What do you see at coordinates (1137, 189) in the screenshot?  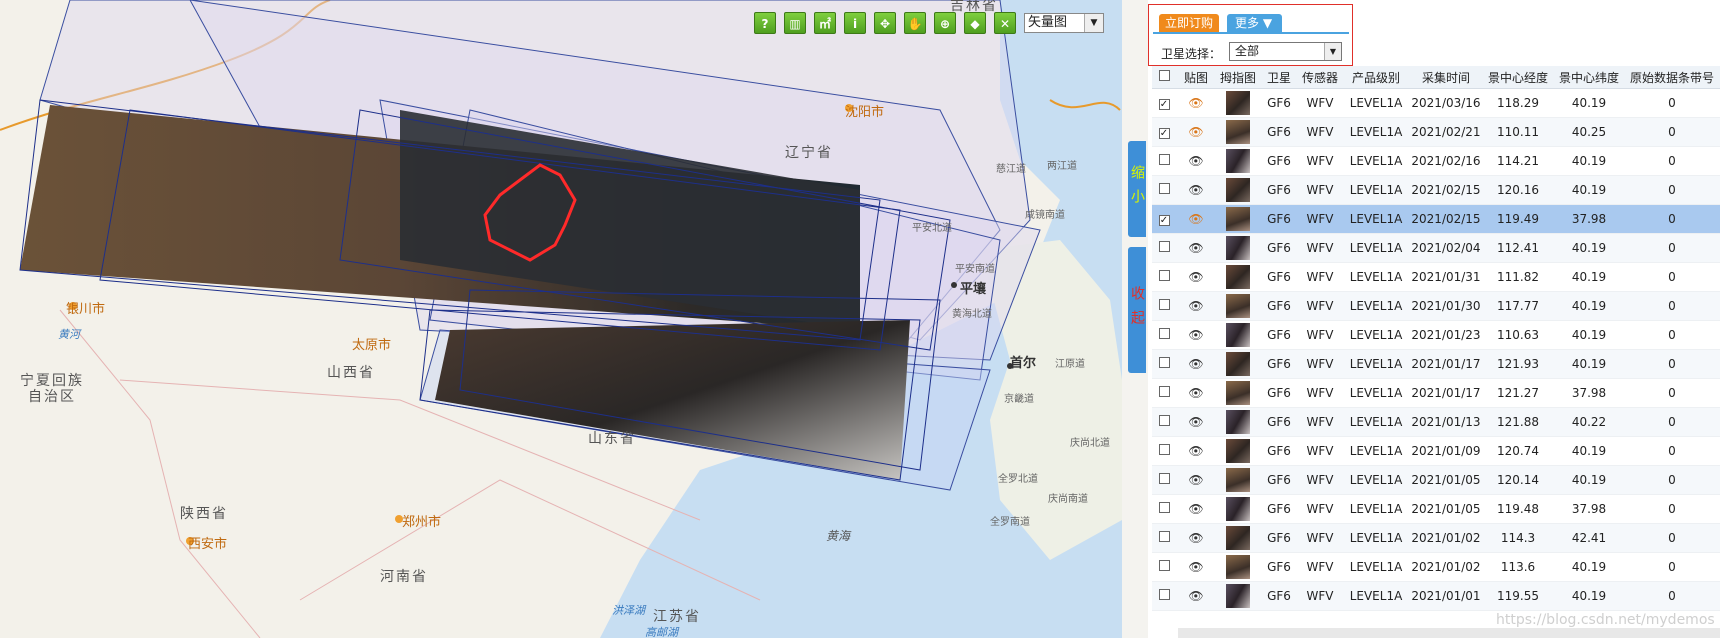 I see `shrink-tab: 缩小` at bounding box center [1137, 189].